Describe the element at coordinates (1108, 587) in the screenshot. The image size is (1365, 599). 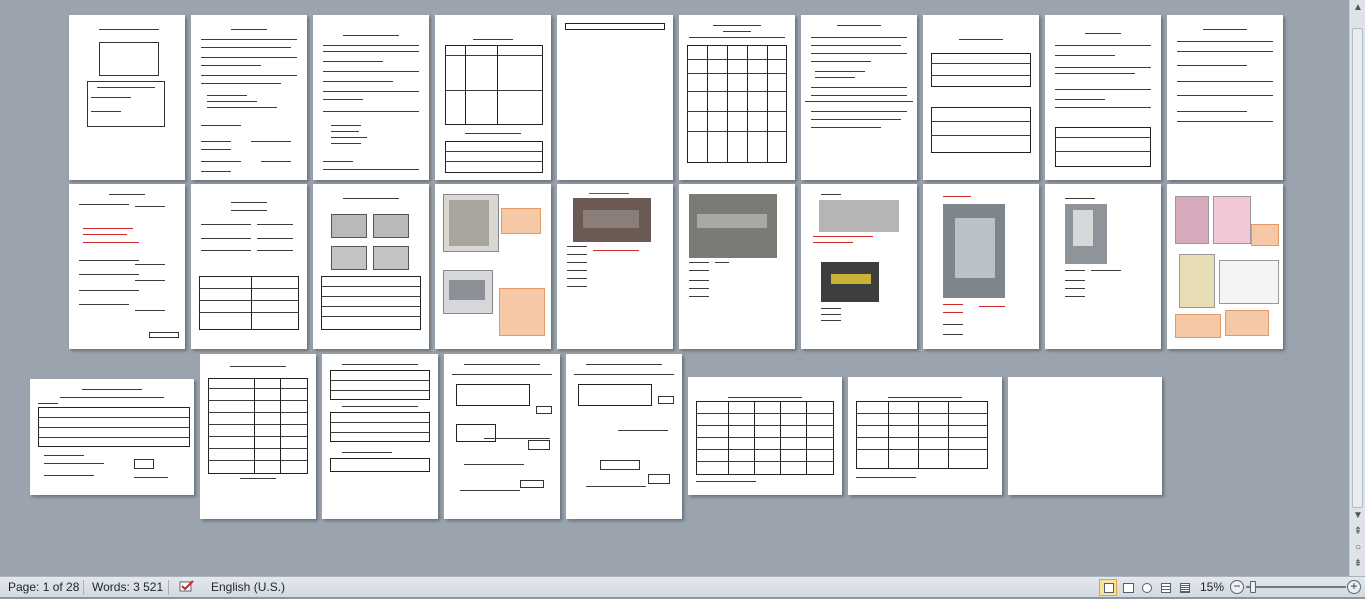
I see `print-layout-icon` at that location.